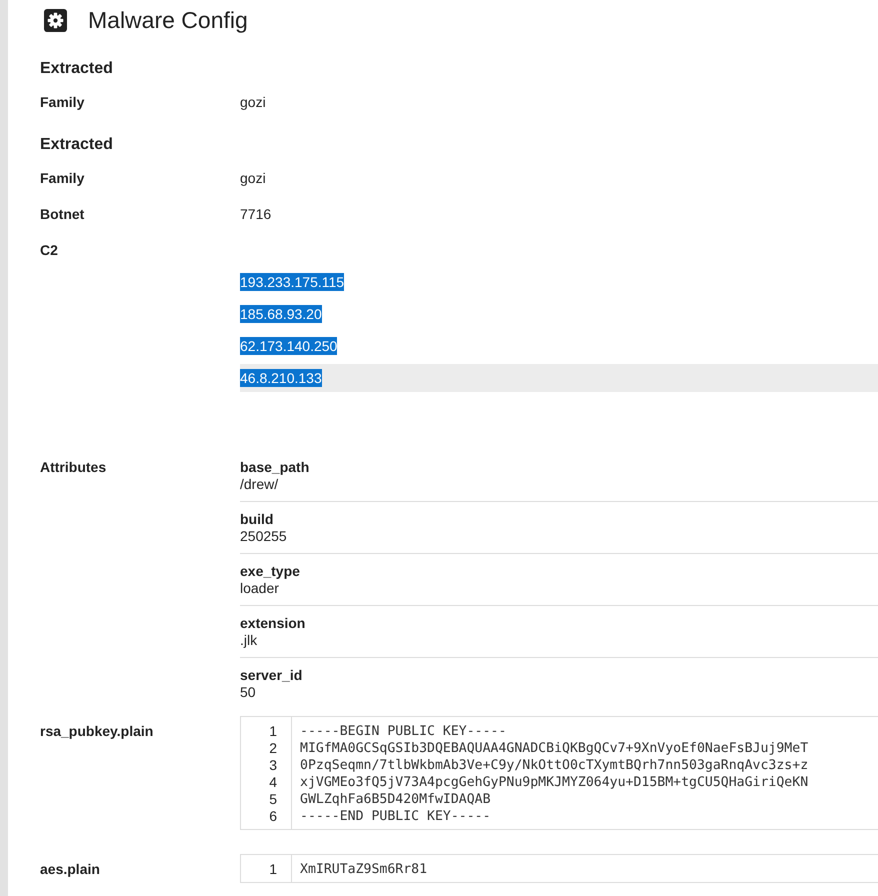 This screenshot has width=878, height=896. What do you see at coordinates (271, 675) in the screenshot?
I see `attribute-key: server_id` at bounding box center [271, 675].